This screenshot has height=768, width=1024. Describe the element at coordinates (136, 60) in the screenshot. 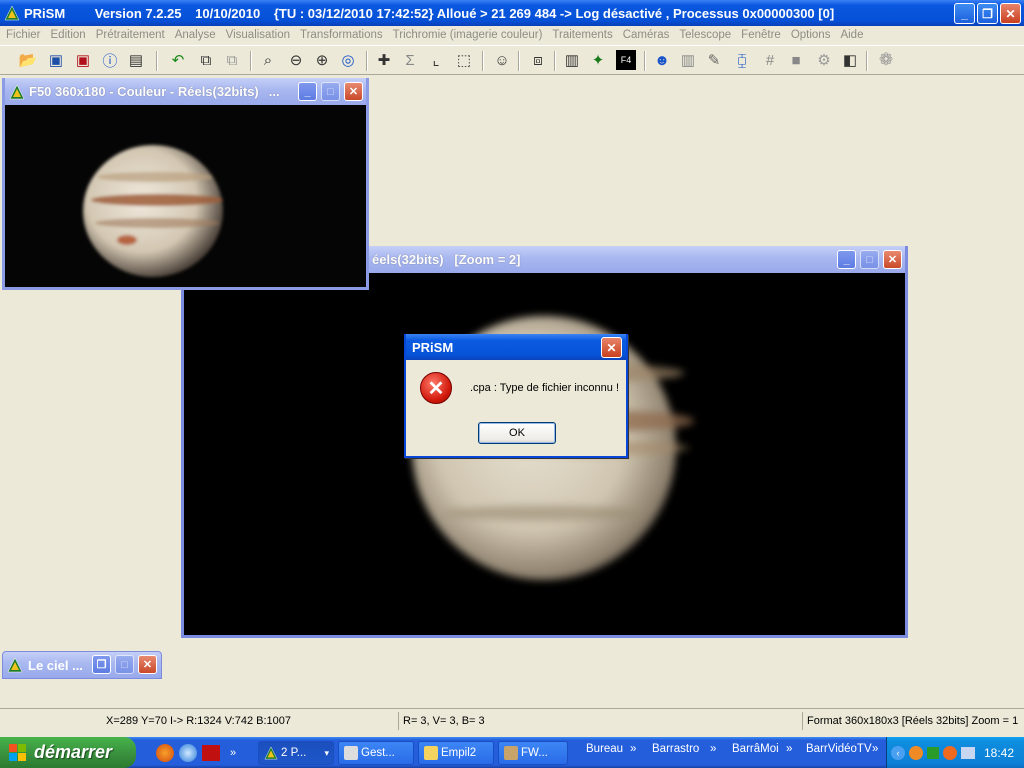

I see `calendar-icon: ▤` at that location.